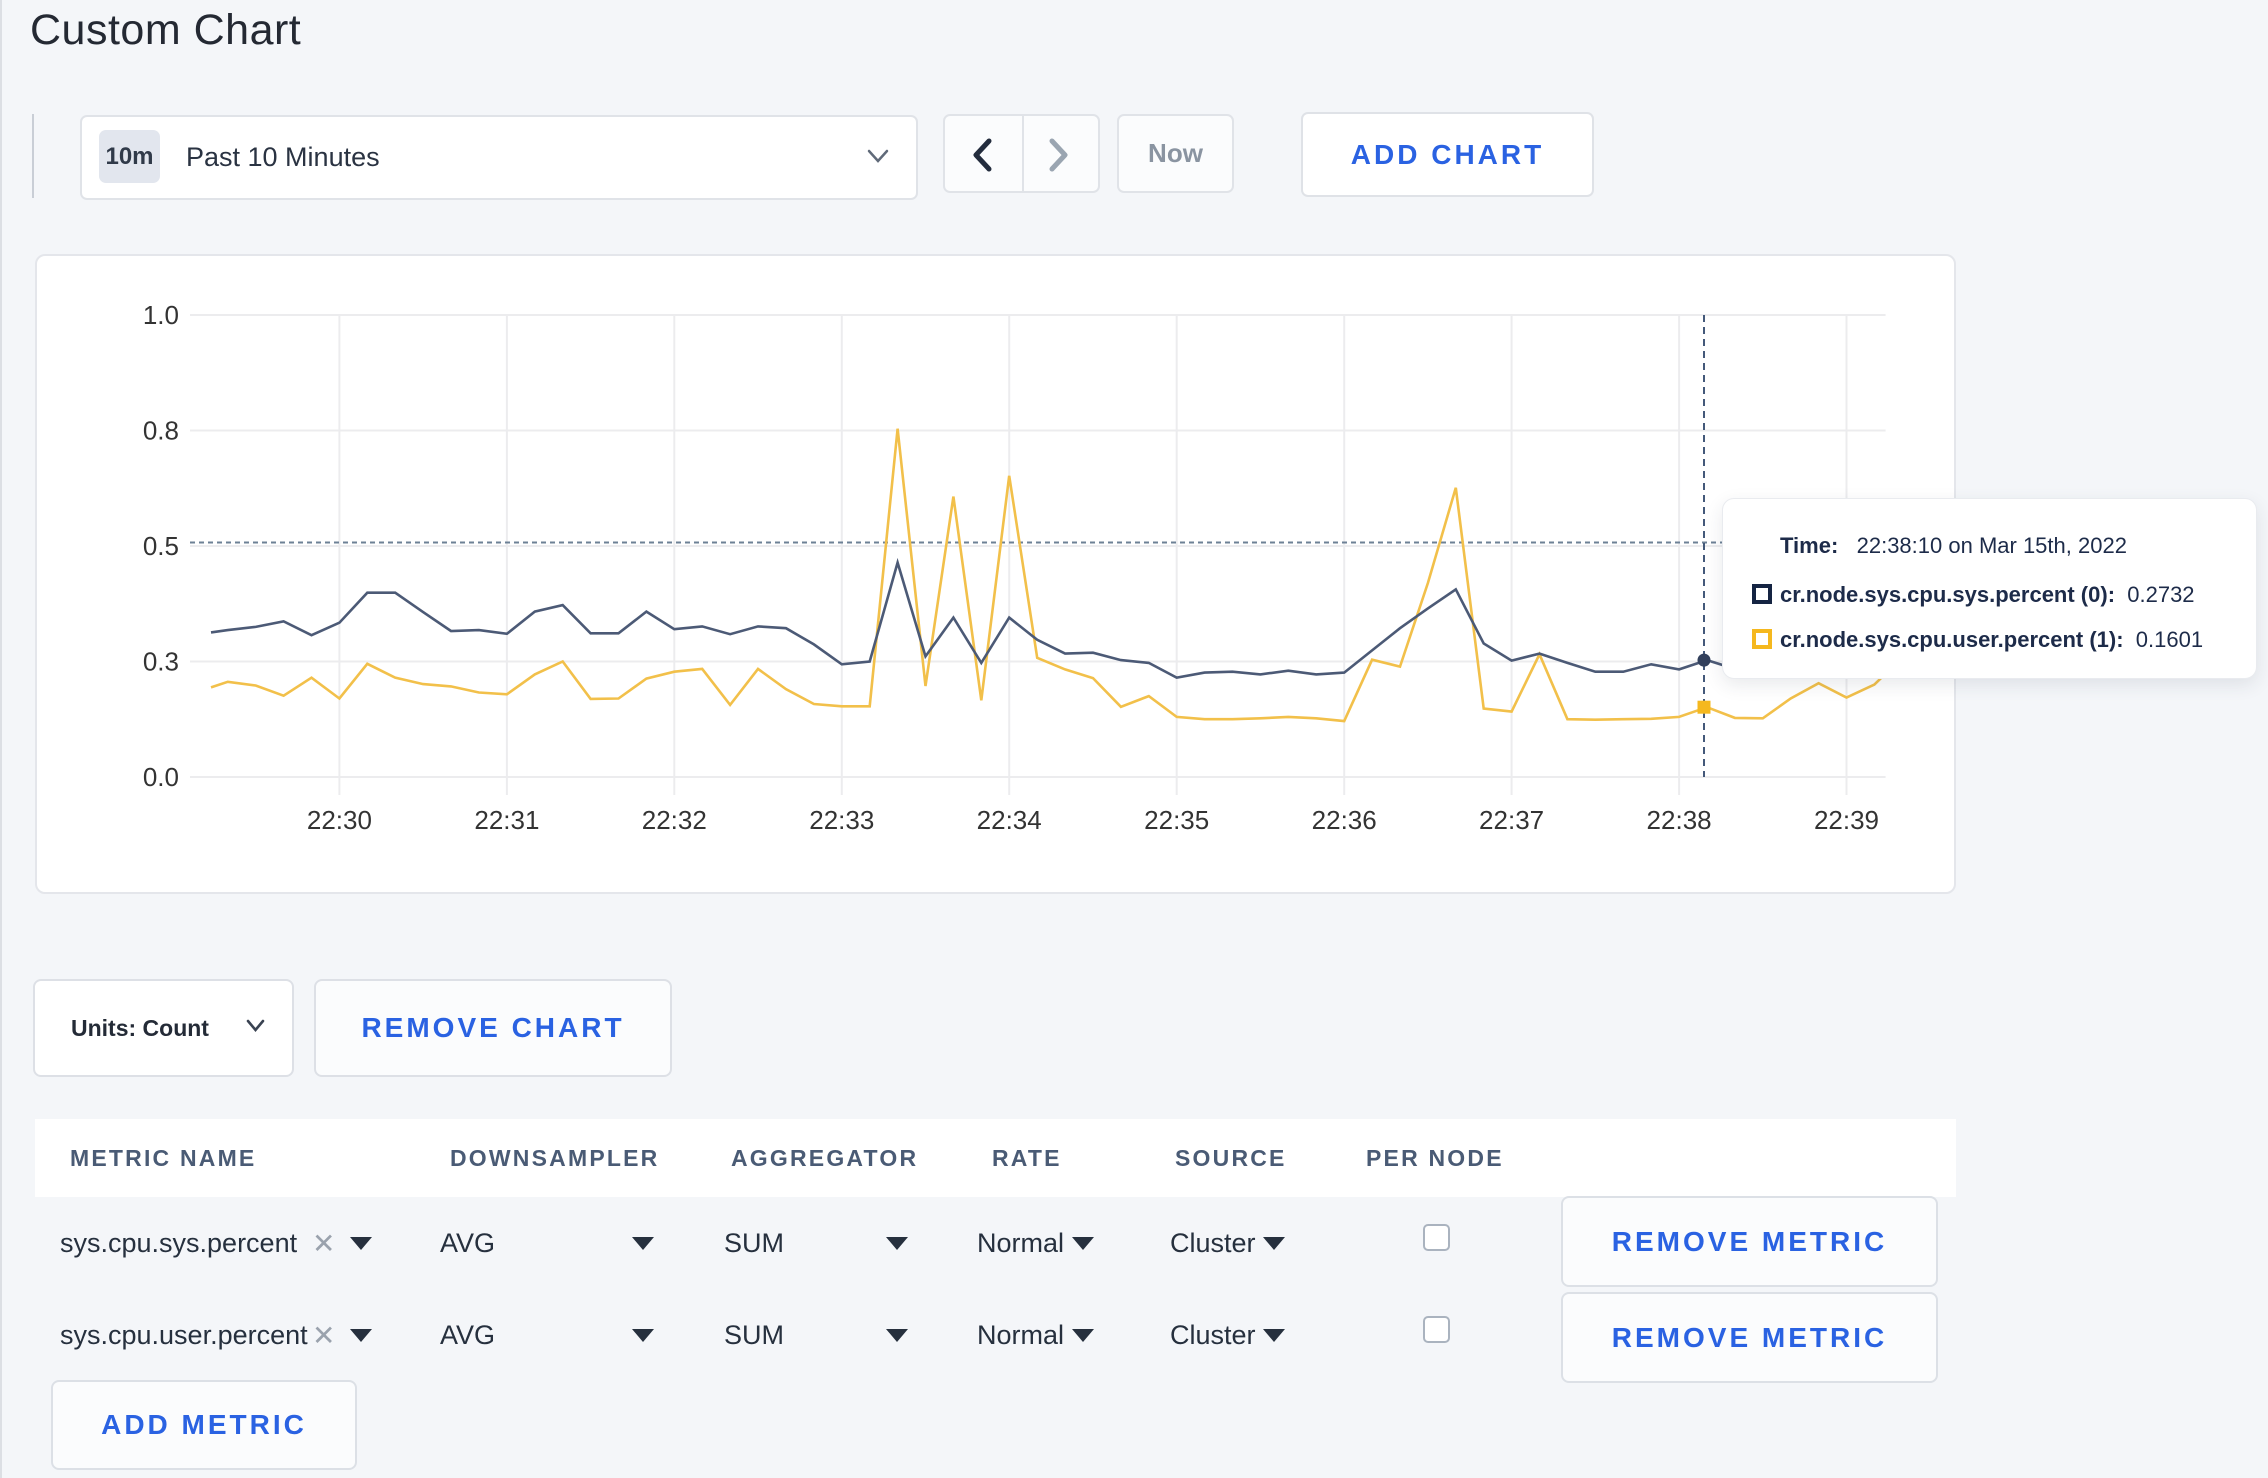  What do you see at coordinates (161, 662) in the screenshot?
I see `svg-text: 0.3` at bounding box center [161, 662].